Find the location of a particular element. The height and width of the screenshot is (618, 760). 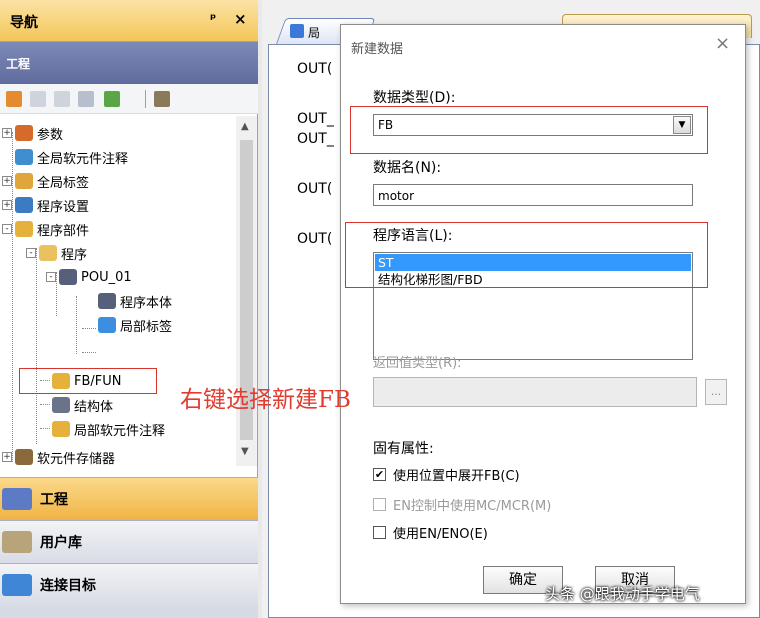

user-library-label: 用户库 is located at coordinates (61, 543).